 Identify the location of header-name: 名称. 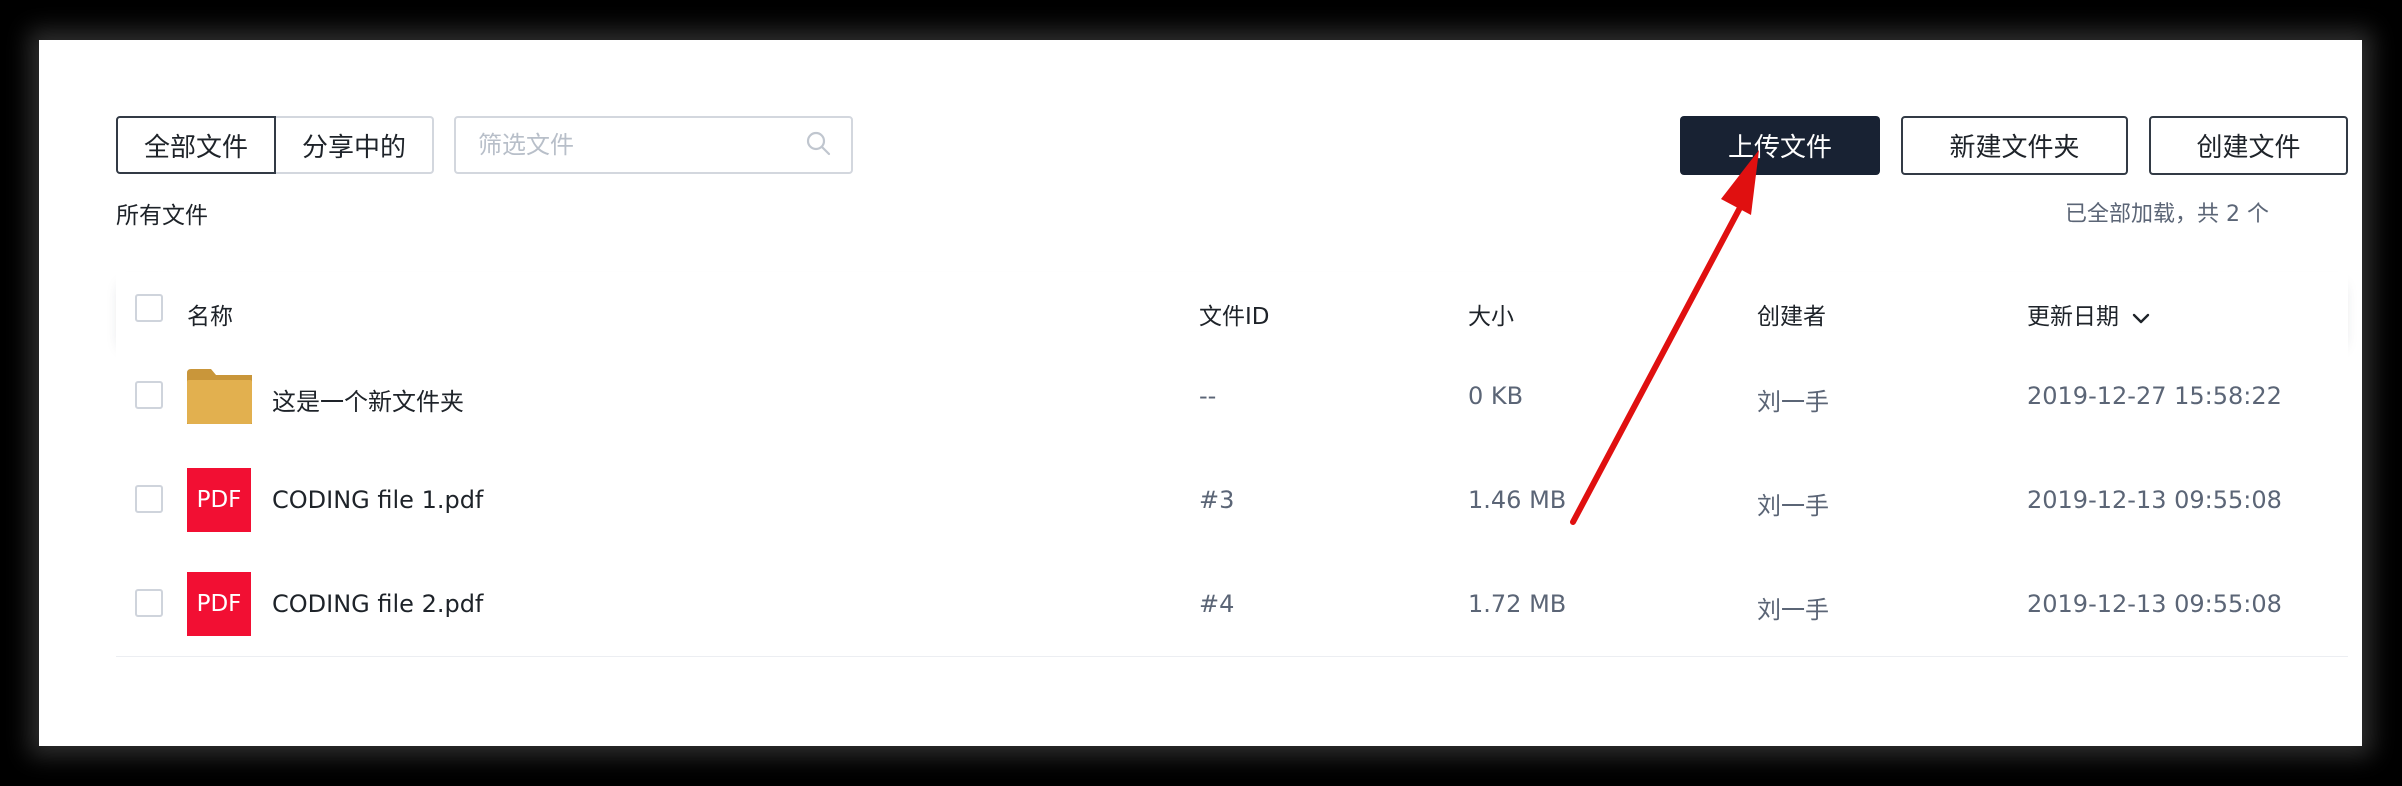
(210, 317).